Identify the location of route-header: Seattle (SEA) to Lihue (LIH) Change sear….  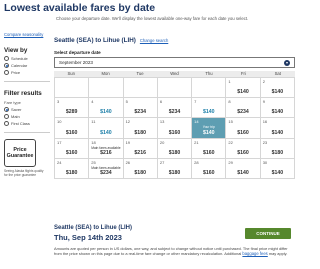
(174, 40).